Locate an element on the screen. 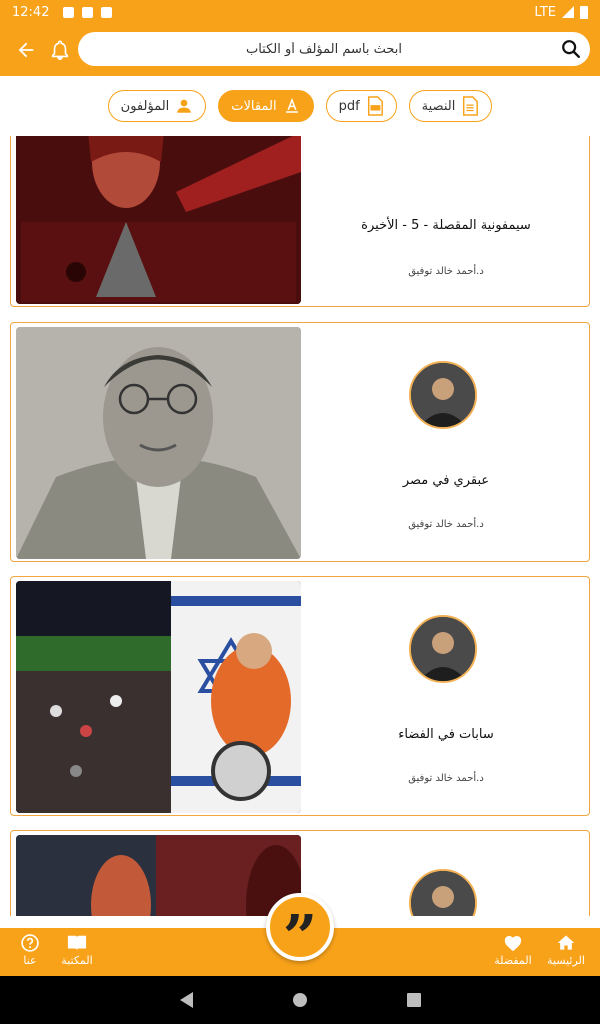  text-format-icon is located at coordinates (292, 106).